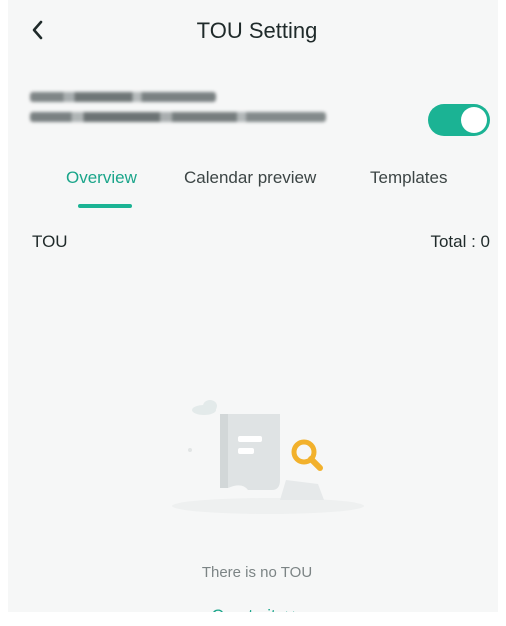  I want to click on page-title: TOU Setting, so click(257, 30).